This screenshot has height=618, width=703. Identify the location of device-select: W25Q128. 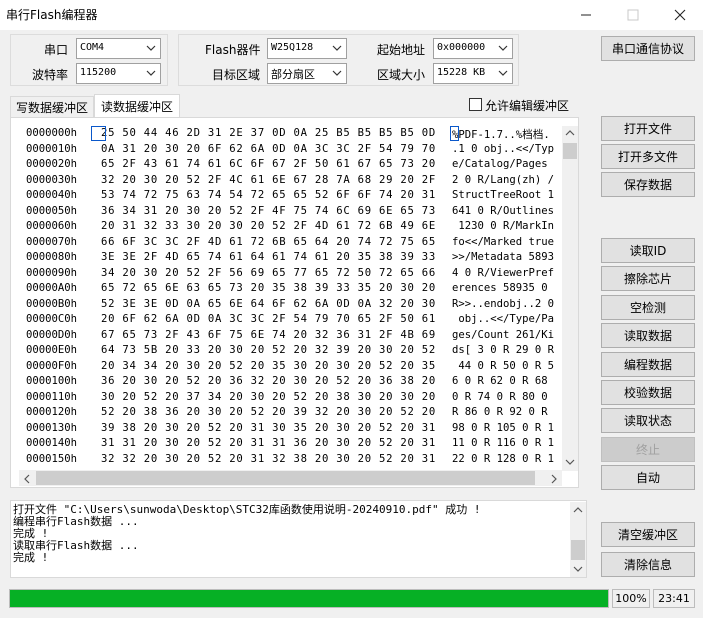
(307, 48).